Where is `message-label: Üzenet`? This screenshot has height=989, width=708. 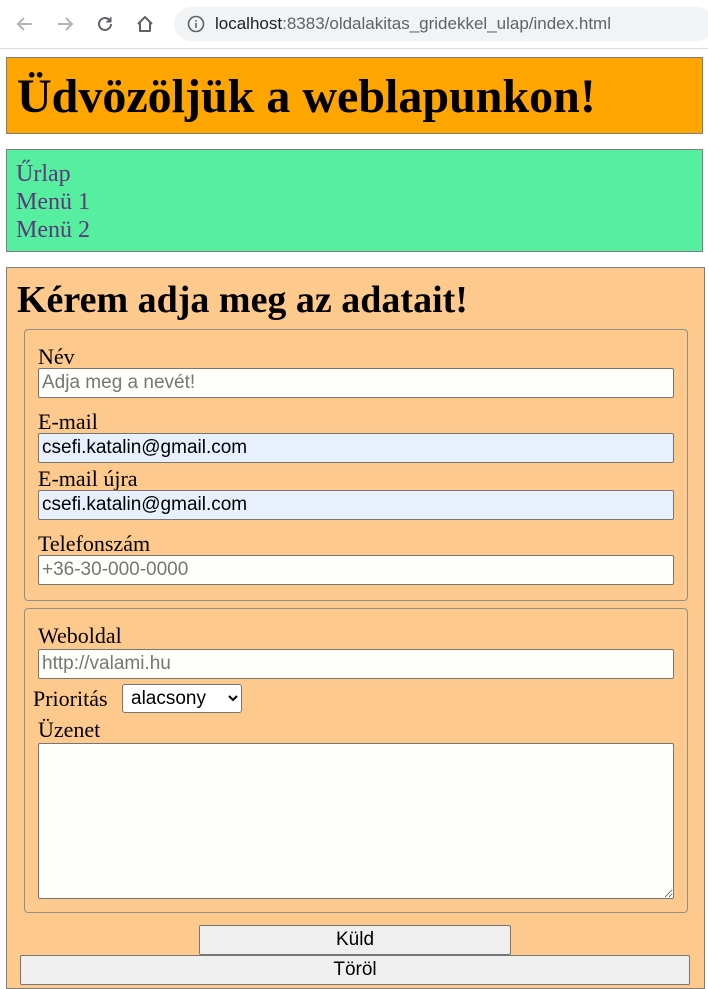 message-label: Üzenet is located at coordinates (69, 729).